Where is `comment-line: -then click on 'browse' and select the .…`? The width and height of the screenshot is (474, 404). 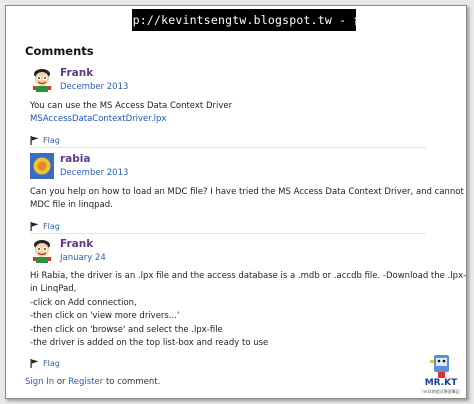 comment-line: -then click on 'browse' and select the .… is located at coordinates (126, 329).